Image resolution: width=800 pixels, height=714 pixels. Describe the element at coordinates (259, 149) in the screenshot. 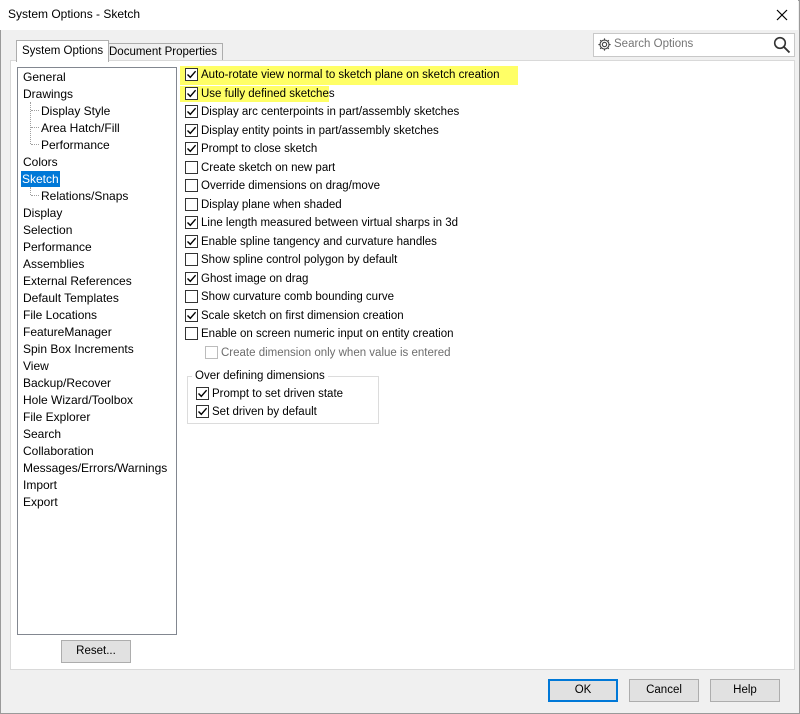

I see `option-label: Prompt to close sketch` at that location.